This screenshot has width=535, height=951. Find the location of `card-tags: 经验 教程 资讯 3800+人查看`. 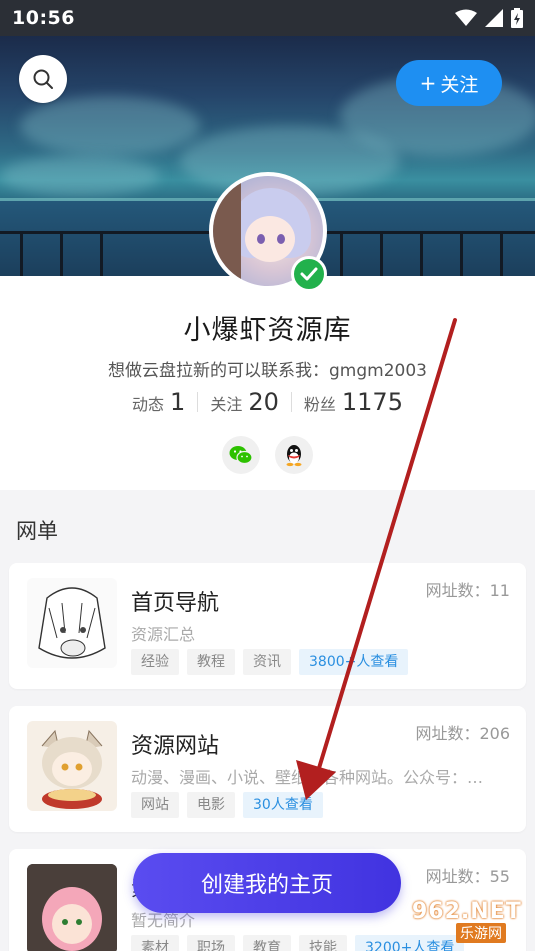

card-tags: 经验 教程 资讯 3800+人查看 is located at coordinates (270, 662).